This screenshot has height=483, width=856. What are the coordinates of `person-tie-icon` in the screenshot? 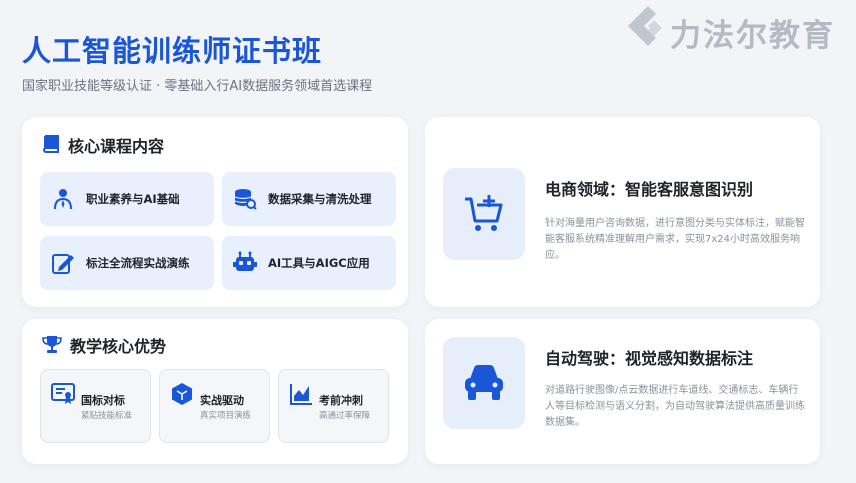 It's located at (63, 199).